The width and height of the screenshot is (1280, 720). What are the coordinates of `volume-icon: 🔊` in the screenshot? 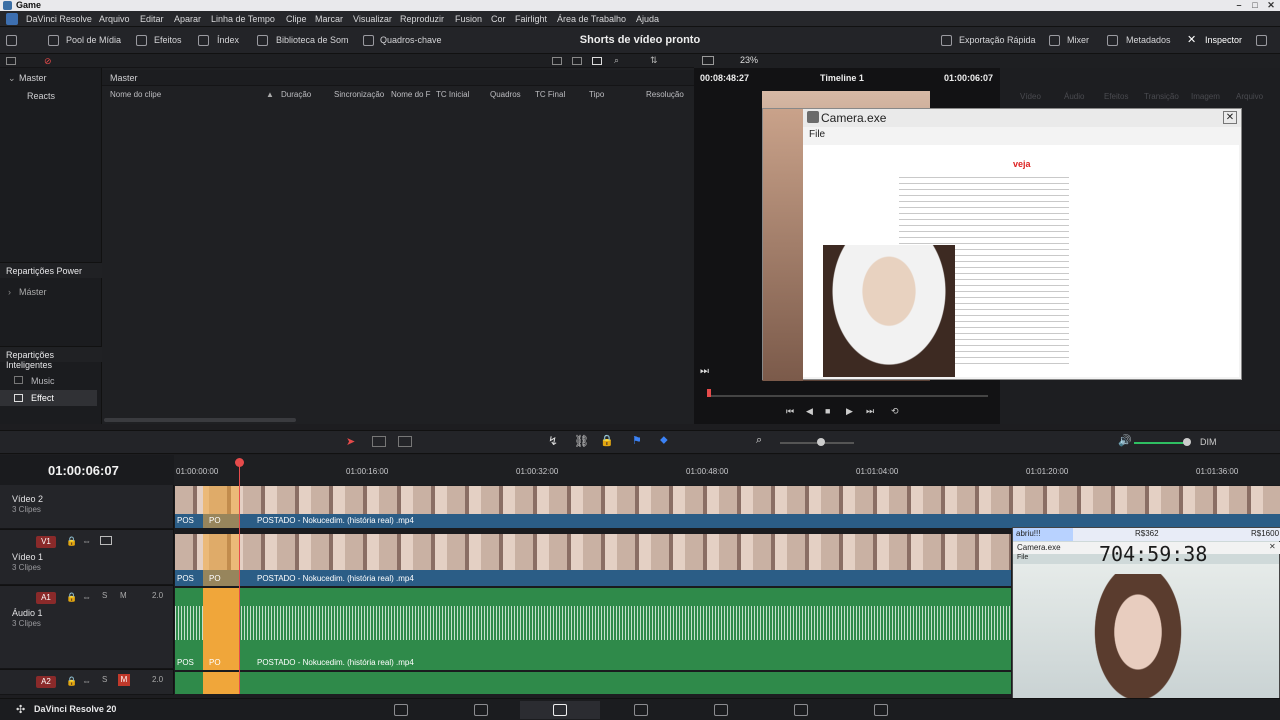 It's located at (1125, 440).